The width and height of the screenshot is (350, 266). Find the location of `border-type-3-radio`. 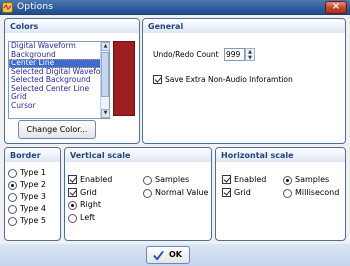

border-type-3-radio is located at coordinates (12, 197).